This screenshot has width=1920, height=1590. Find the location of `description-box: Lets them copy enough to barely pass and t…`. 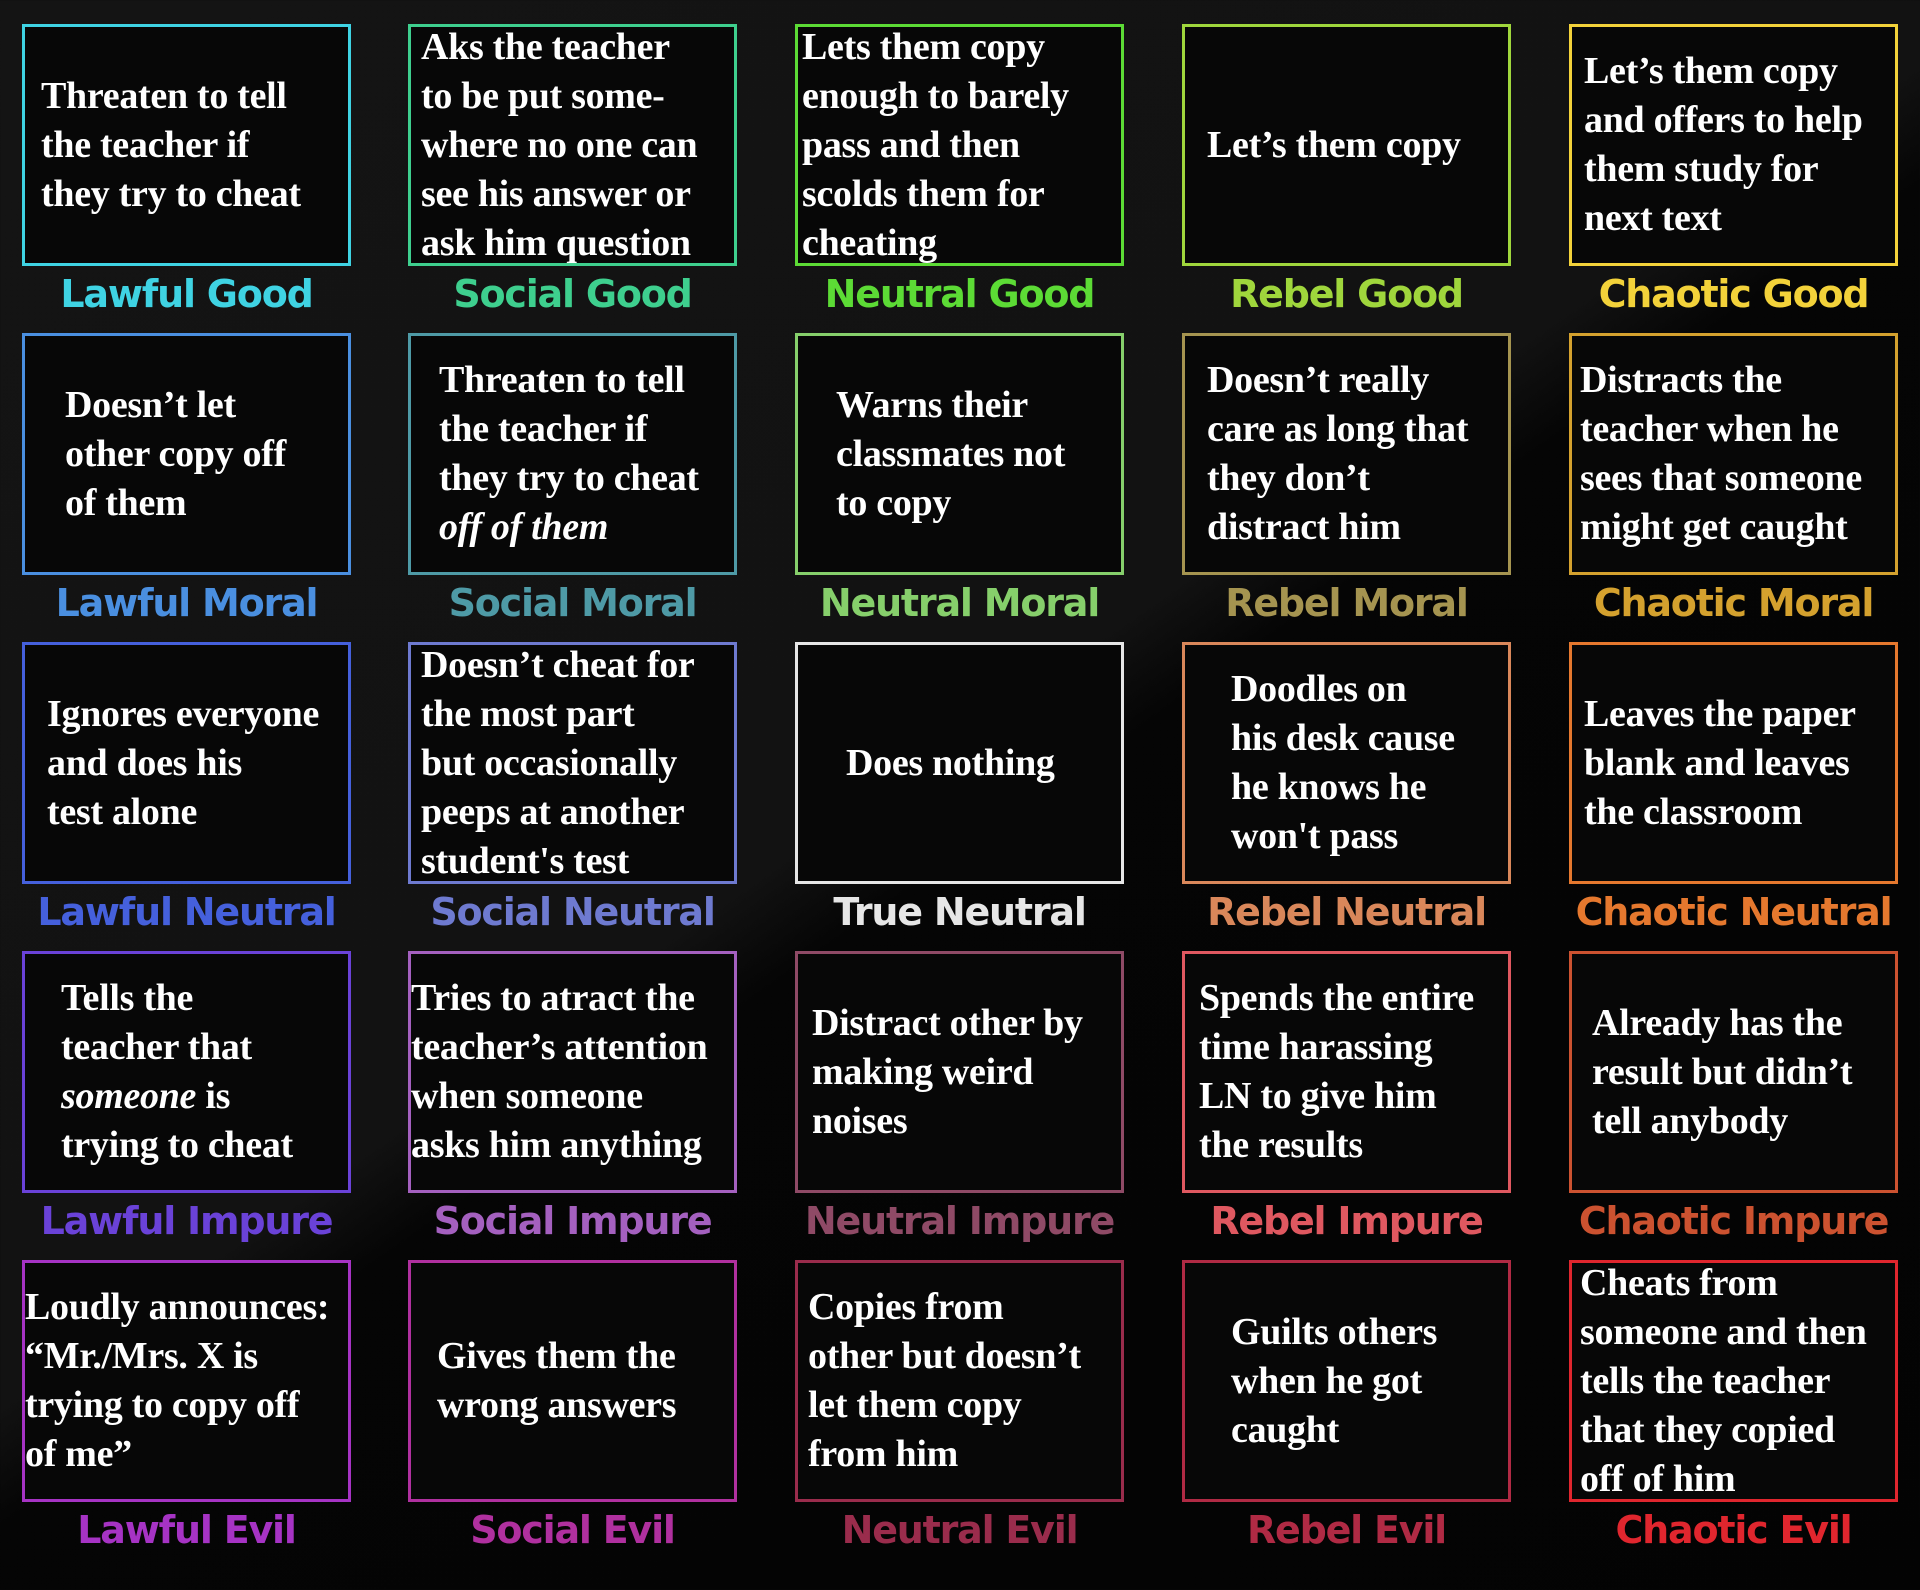

description-box: Lets them copy enough to barely pass and t… is located at coordinates (959, 145).